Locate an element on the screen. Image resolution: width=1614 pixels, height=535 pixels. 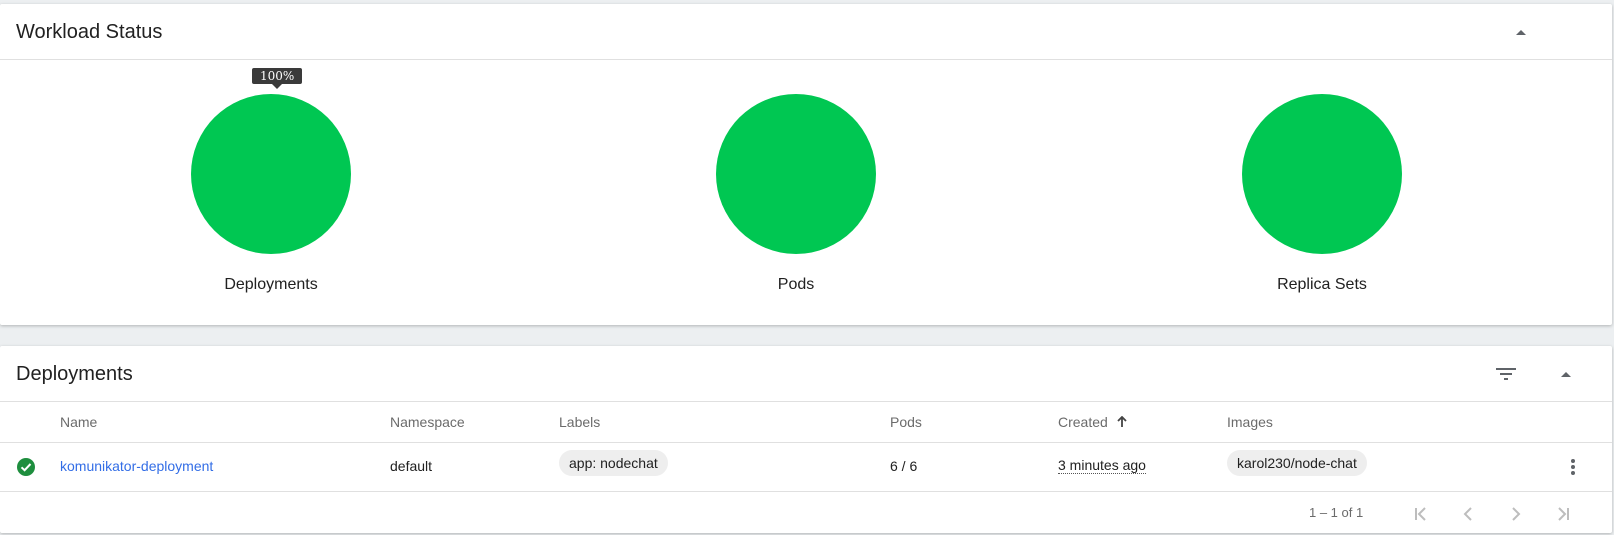
replica-sets-pie is located at coordinates (1322, 174).